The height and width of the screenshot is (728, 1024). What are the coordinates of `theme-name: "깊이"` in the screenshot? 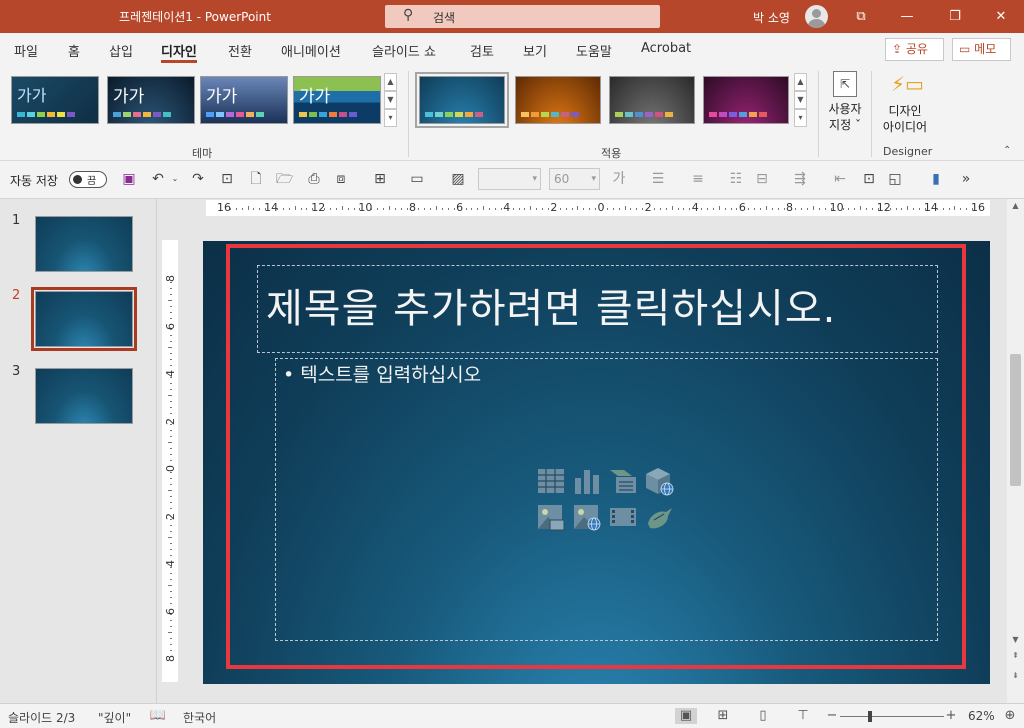 It's located at (115, 718).